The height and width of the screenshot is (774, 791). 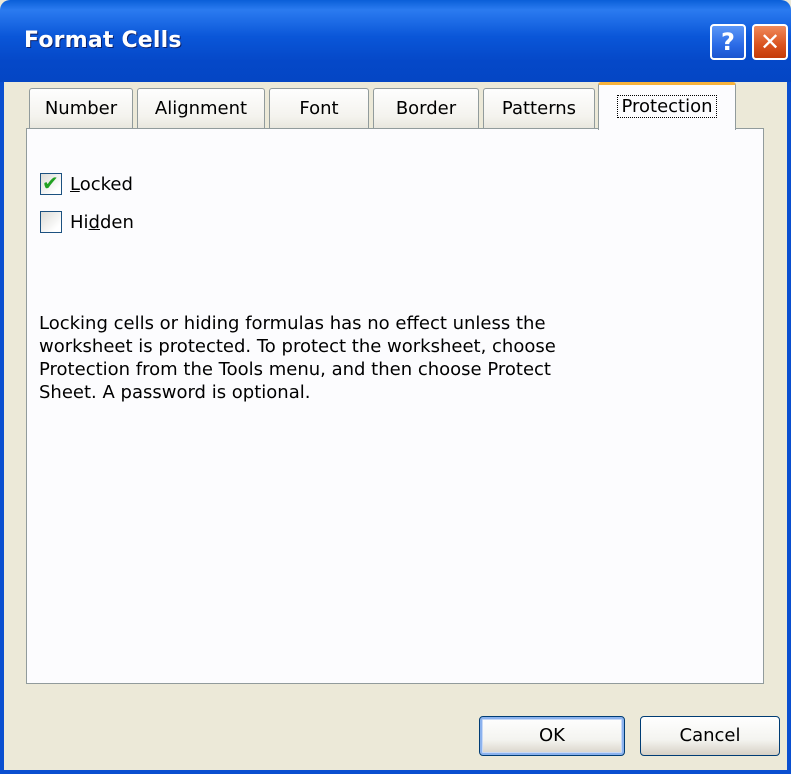 I want to click on window-frame-left, so click(x=2, y=428).